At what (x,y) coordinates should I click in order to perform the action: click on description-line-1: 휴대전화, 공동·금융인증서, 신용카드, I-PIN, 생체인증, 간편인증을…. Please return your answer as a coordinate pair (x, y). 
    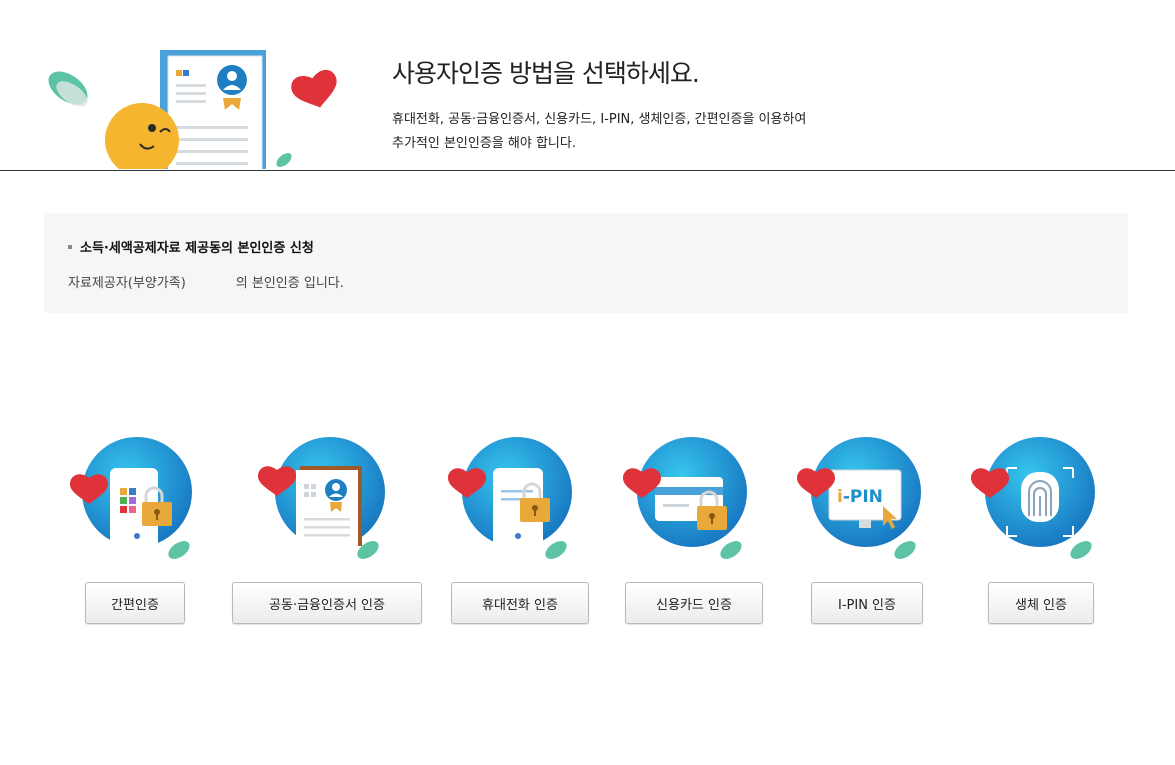
    Looking at the image, I should click on (599, 119).